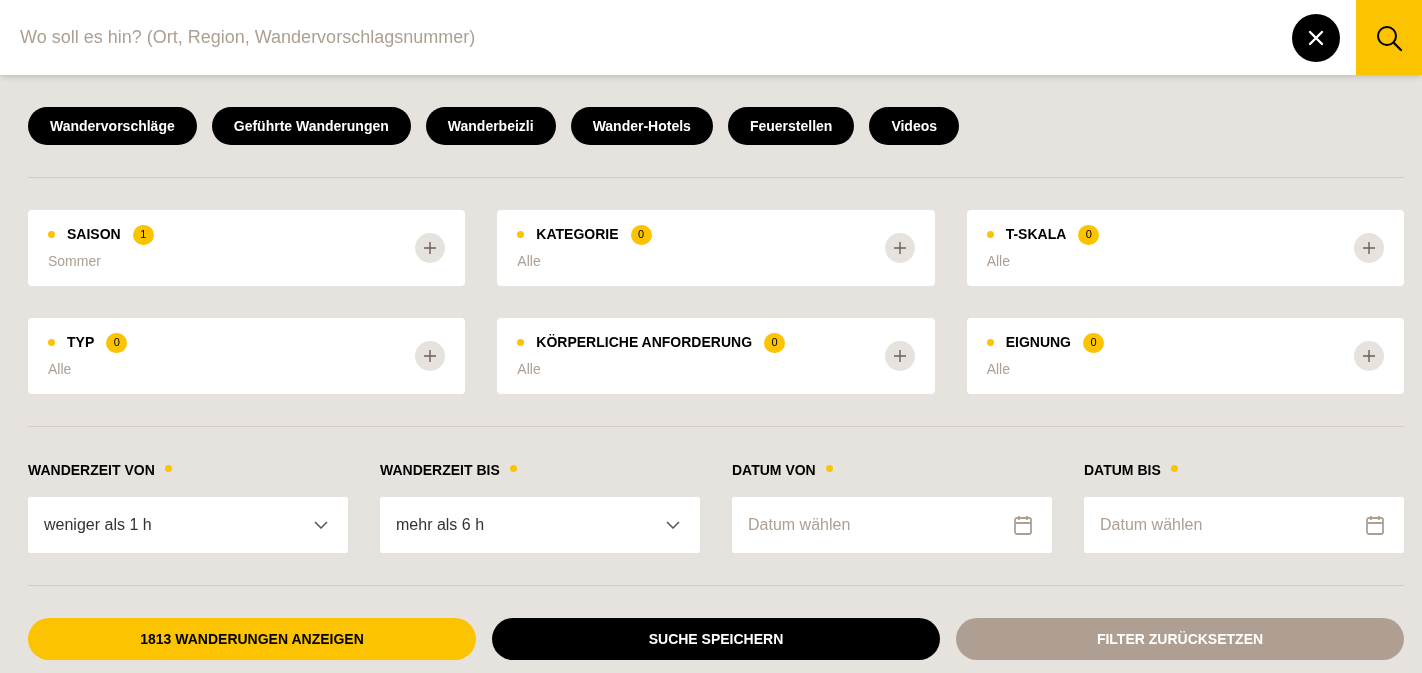  I want to click on filter-card: KATEGORIE 0 Alle, so click(716, 248).